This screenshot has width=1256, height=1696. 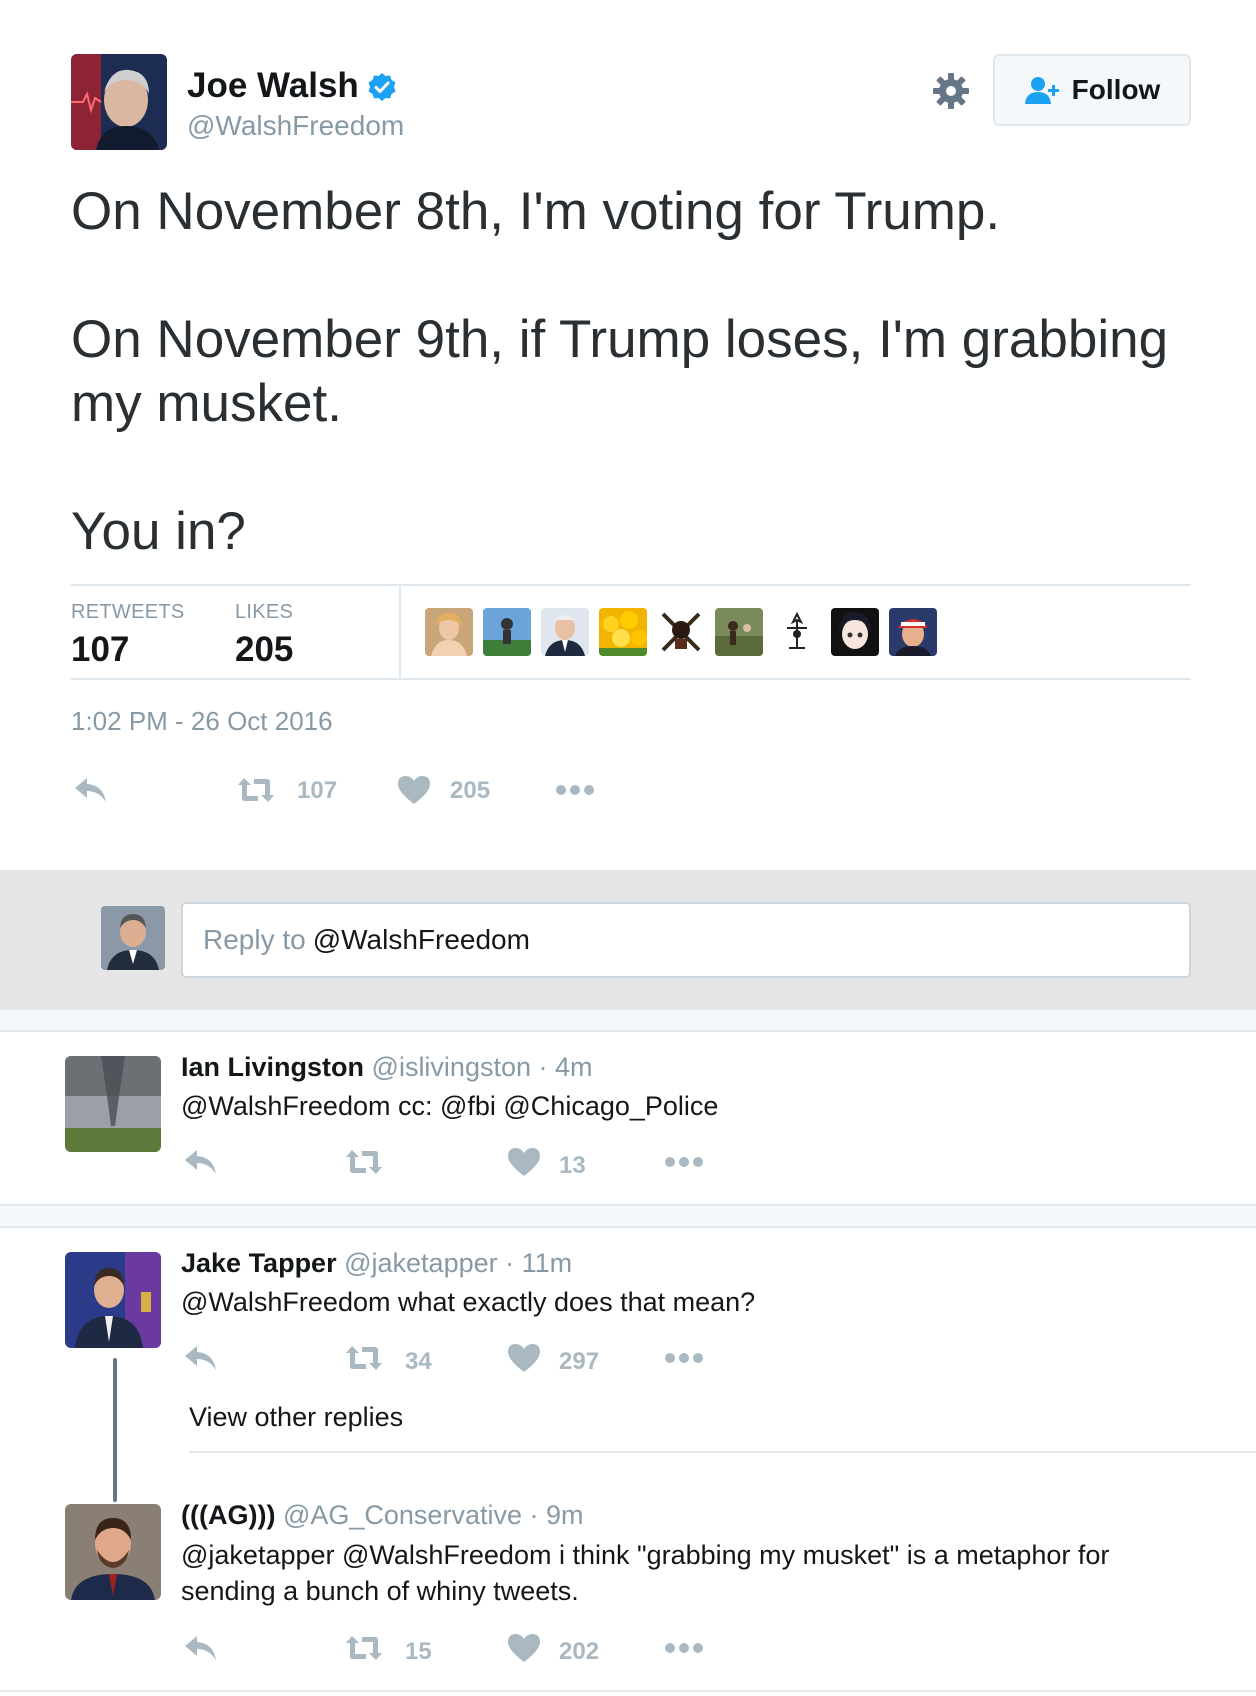 I want to click on likes-count: 205, so click(x=264, y=650).